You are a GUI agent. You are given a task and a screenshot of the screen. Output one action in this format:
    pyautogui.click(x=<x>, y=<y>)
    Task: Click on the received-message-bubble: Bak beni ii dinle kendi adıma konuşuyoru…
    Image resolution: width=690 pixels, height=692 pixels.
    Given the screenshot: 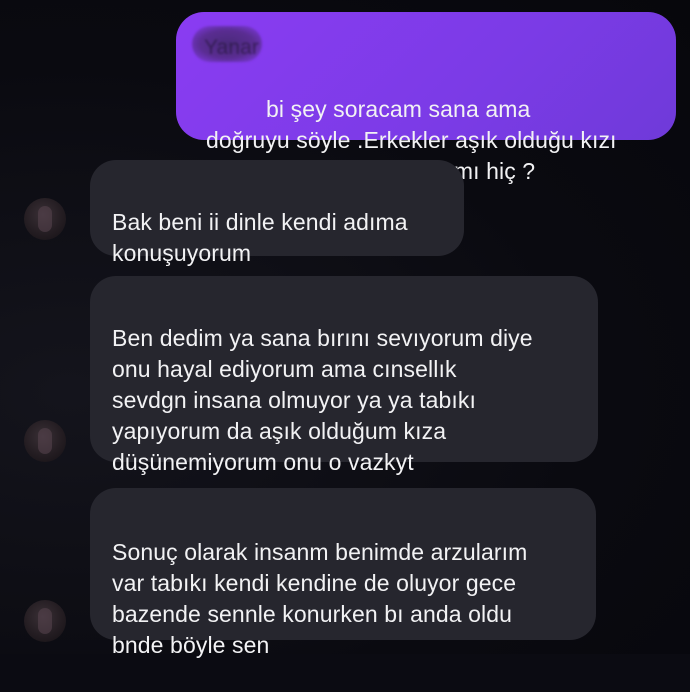 What is the action you would take?
    pyautogui.click(x=277, y=213)
    